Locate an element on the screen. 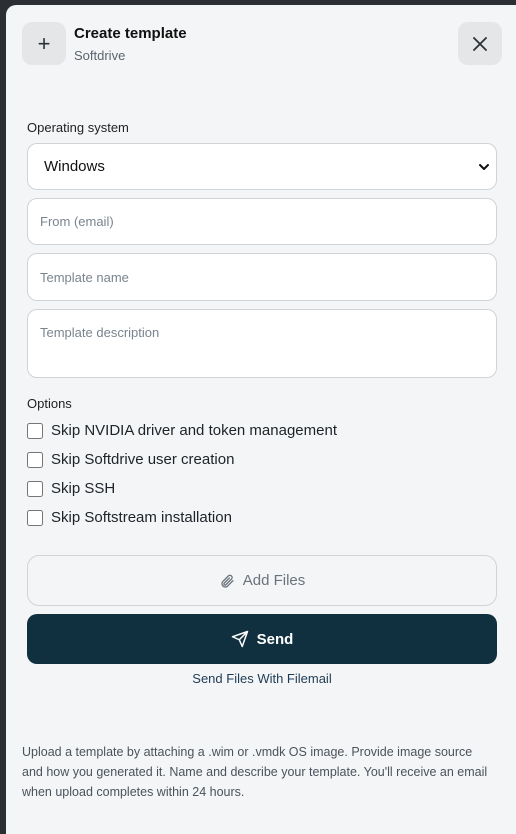 Image resolution: width=516 pixels, height=834 pixels. send-with-filemail-link: Send Files With Filemail is located at coordinates (262, 678).